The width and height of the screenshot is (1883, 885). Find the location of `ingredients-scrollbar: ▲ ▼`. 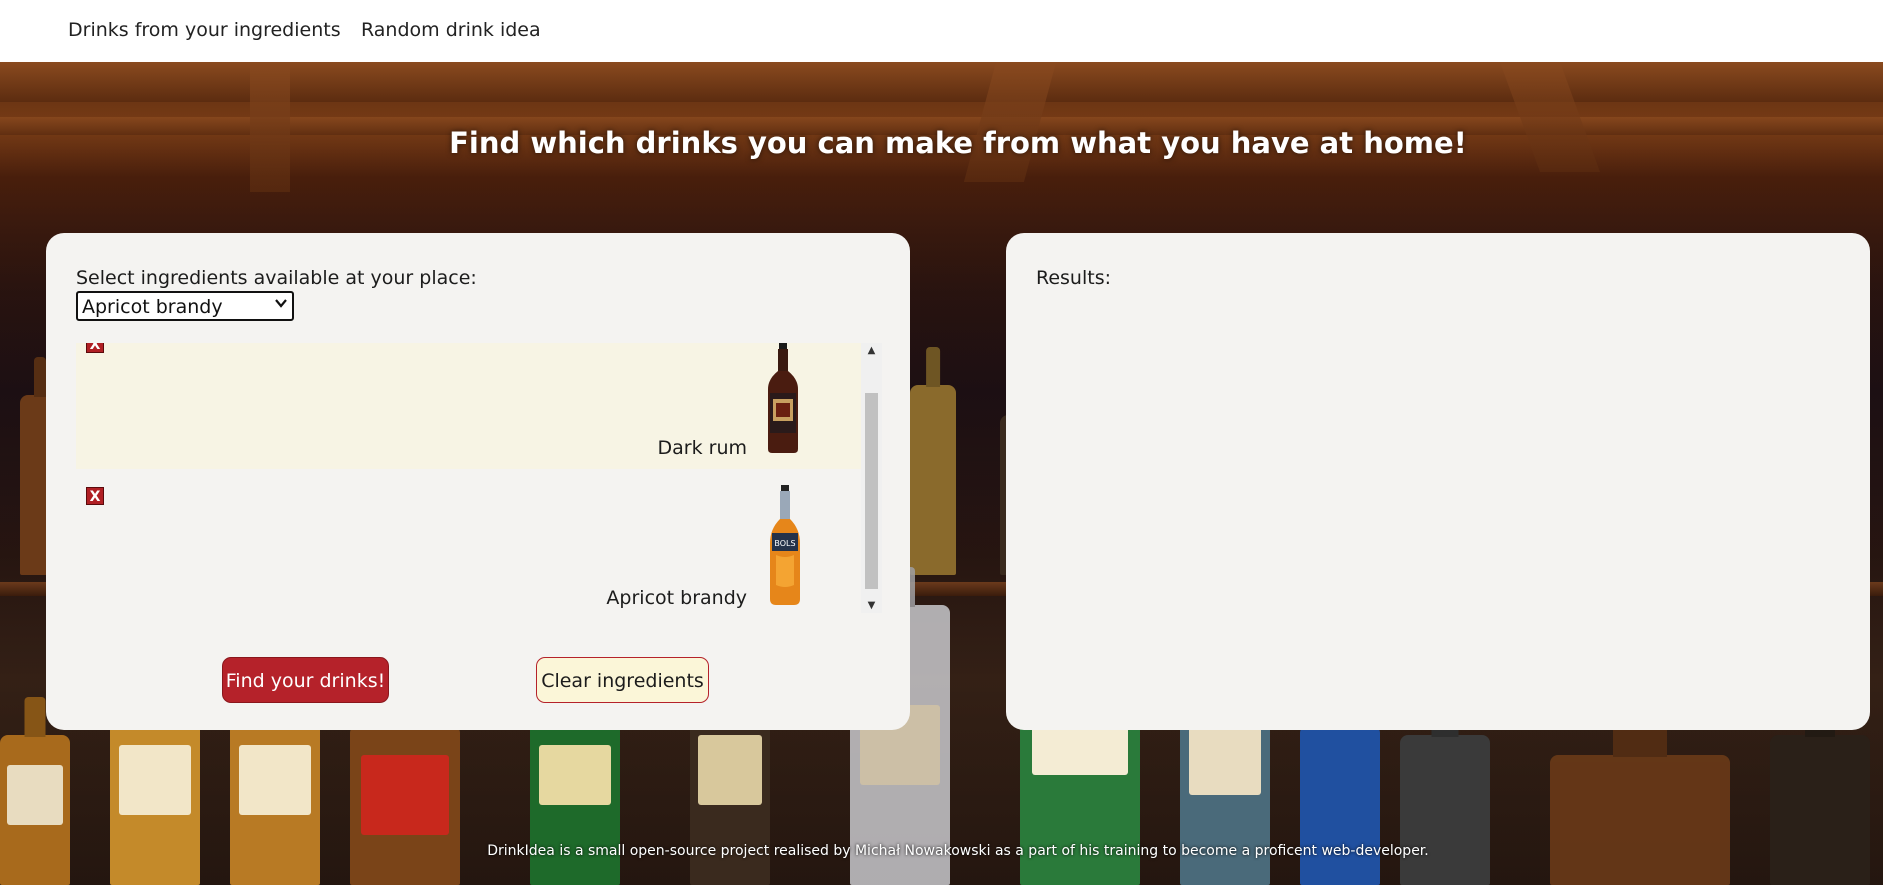

ingredients-scrollbar: ▲ ▼ is located at coordinates (871, 478).